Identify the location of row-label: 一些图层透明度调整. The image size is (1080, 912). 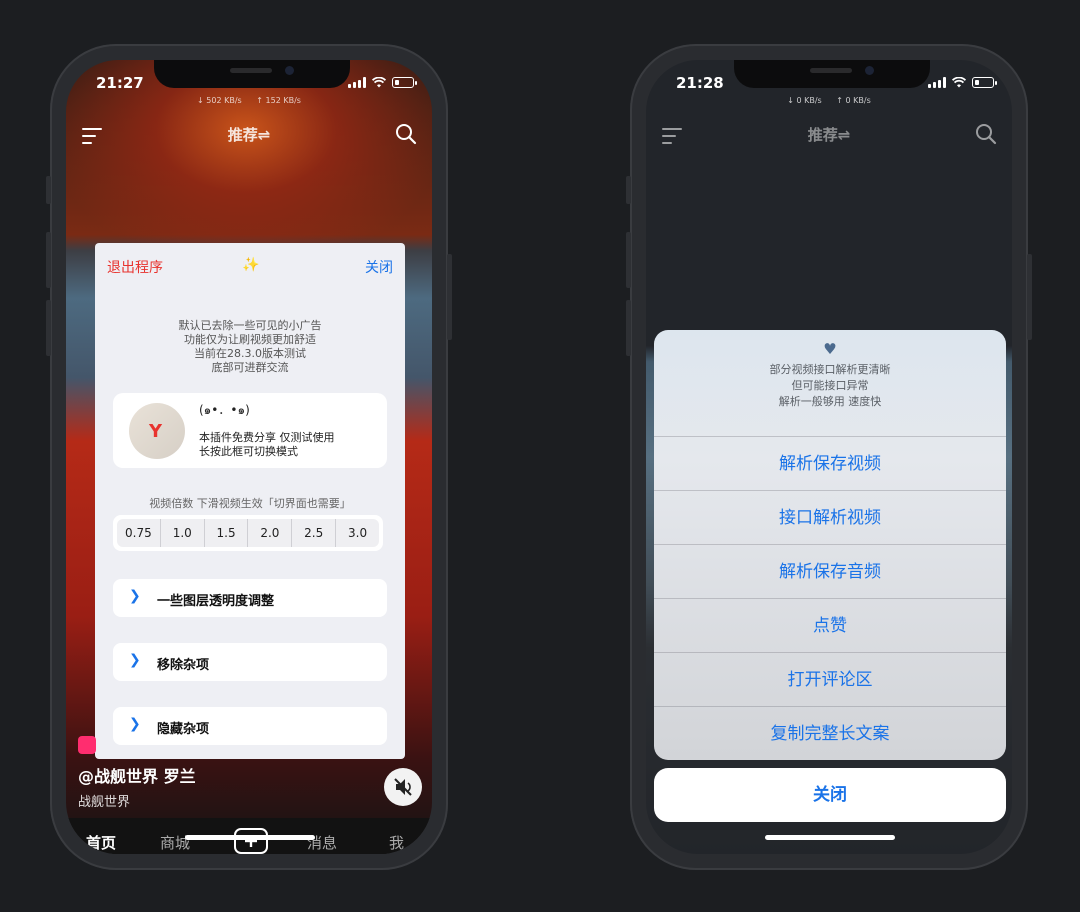
(216, 601).